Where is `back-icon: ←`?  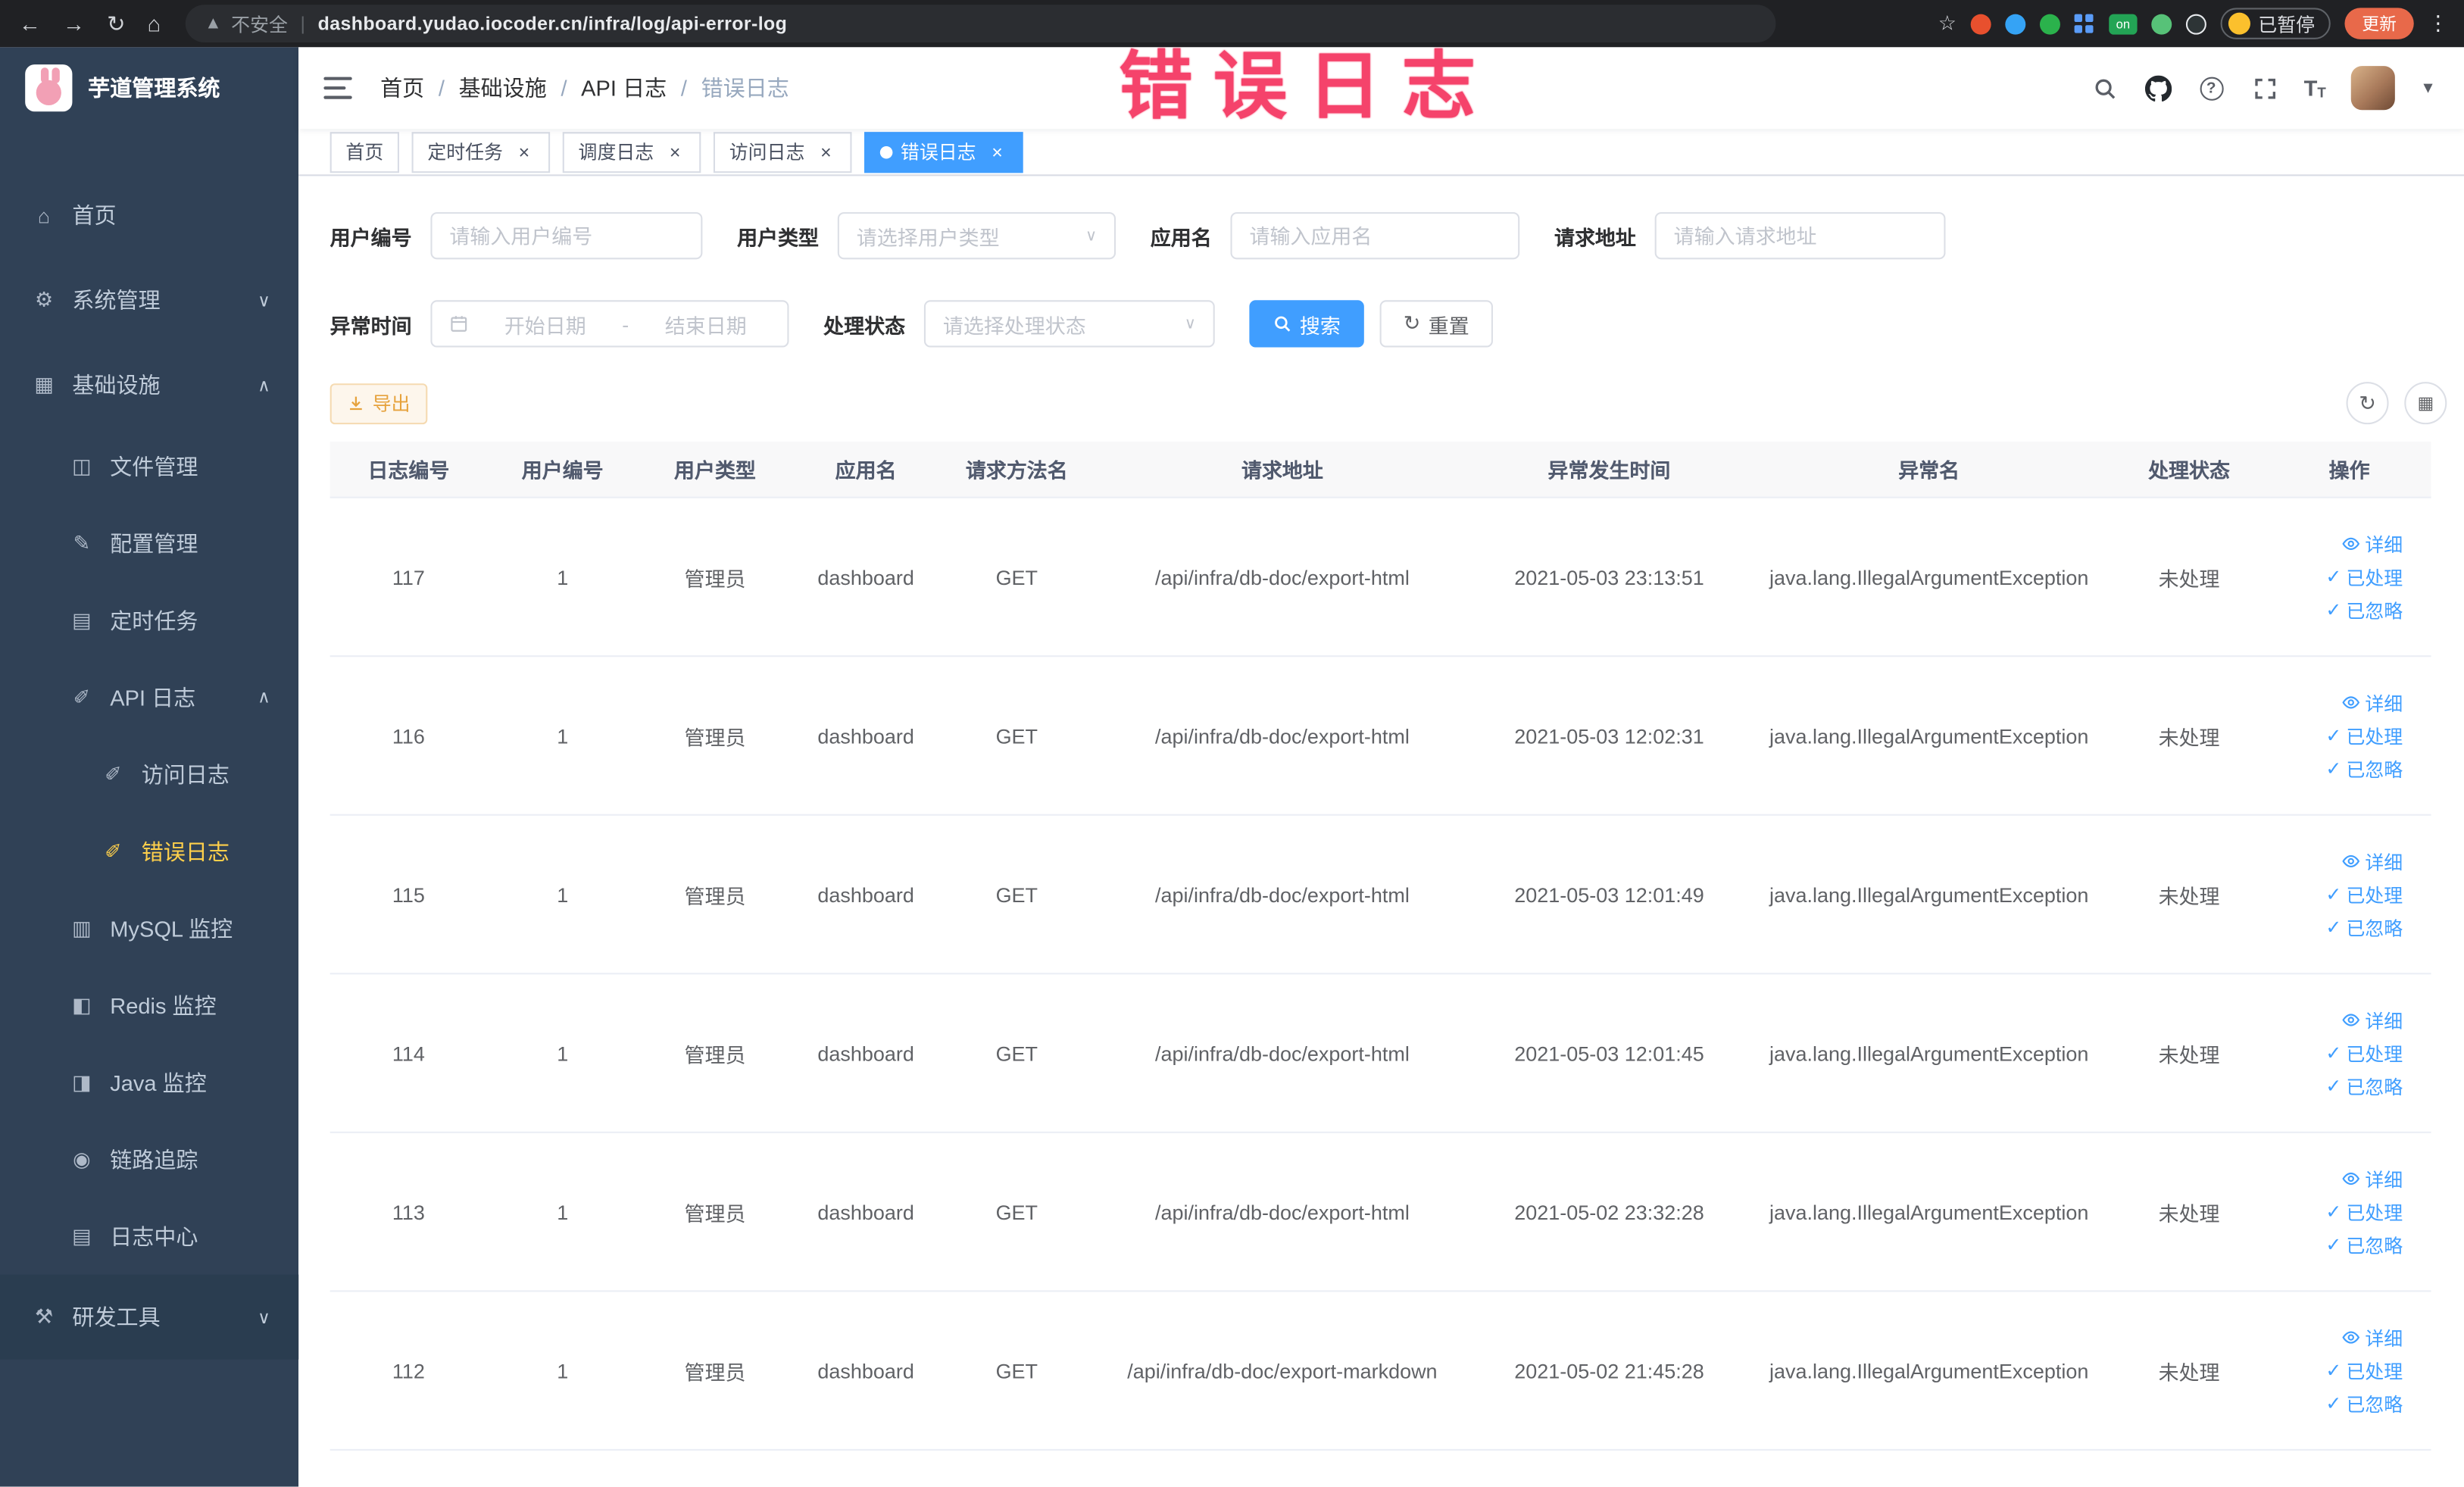
back-icon: ← is located at coordinates (30, 23).